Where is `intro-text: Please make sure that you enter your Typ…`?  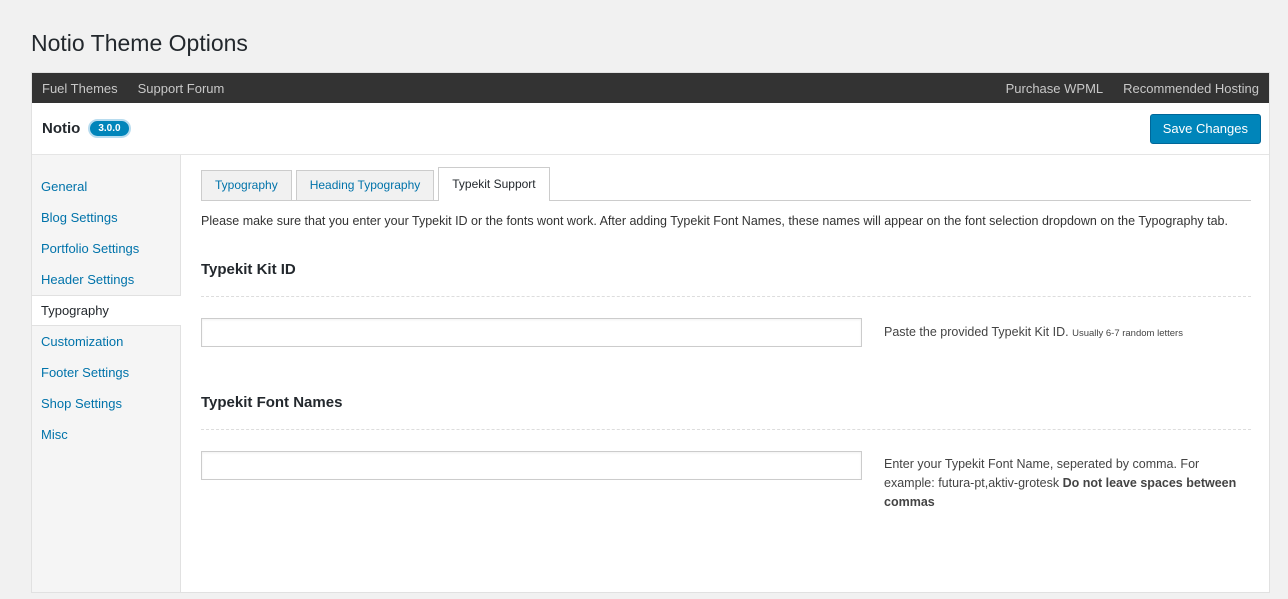 intro-text: Please make sure that you enter your Typ… is located at coordinates (714, 221).